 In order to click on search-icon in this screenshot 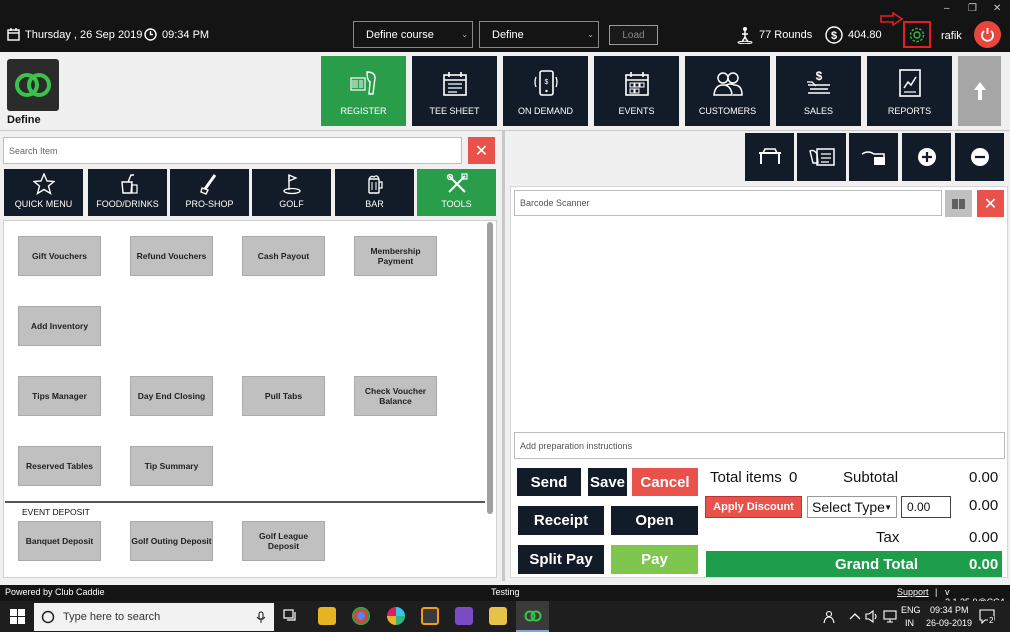, I will do `click(48, 617)`.